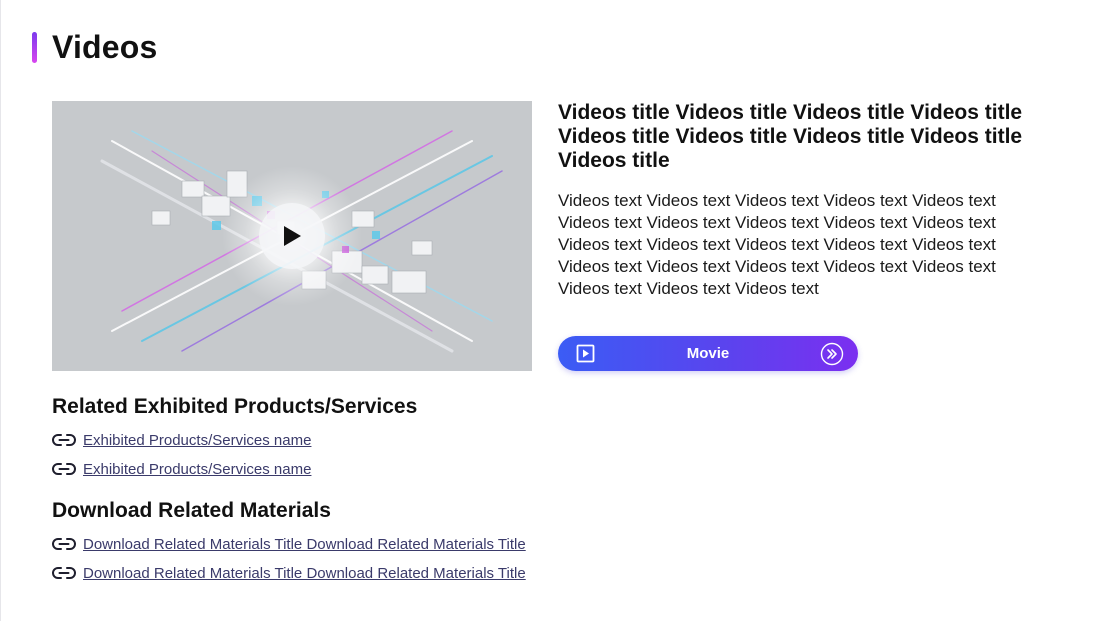 The width and height of the screenshot is (1100, 621). Describe the element at coordinates (585, 353) in the screenshot. I see `play-square-icon` at that location.